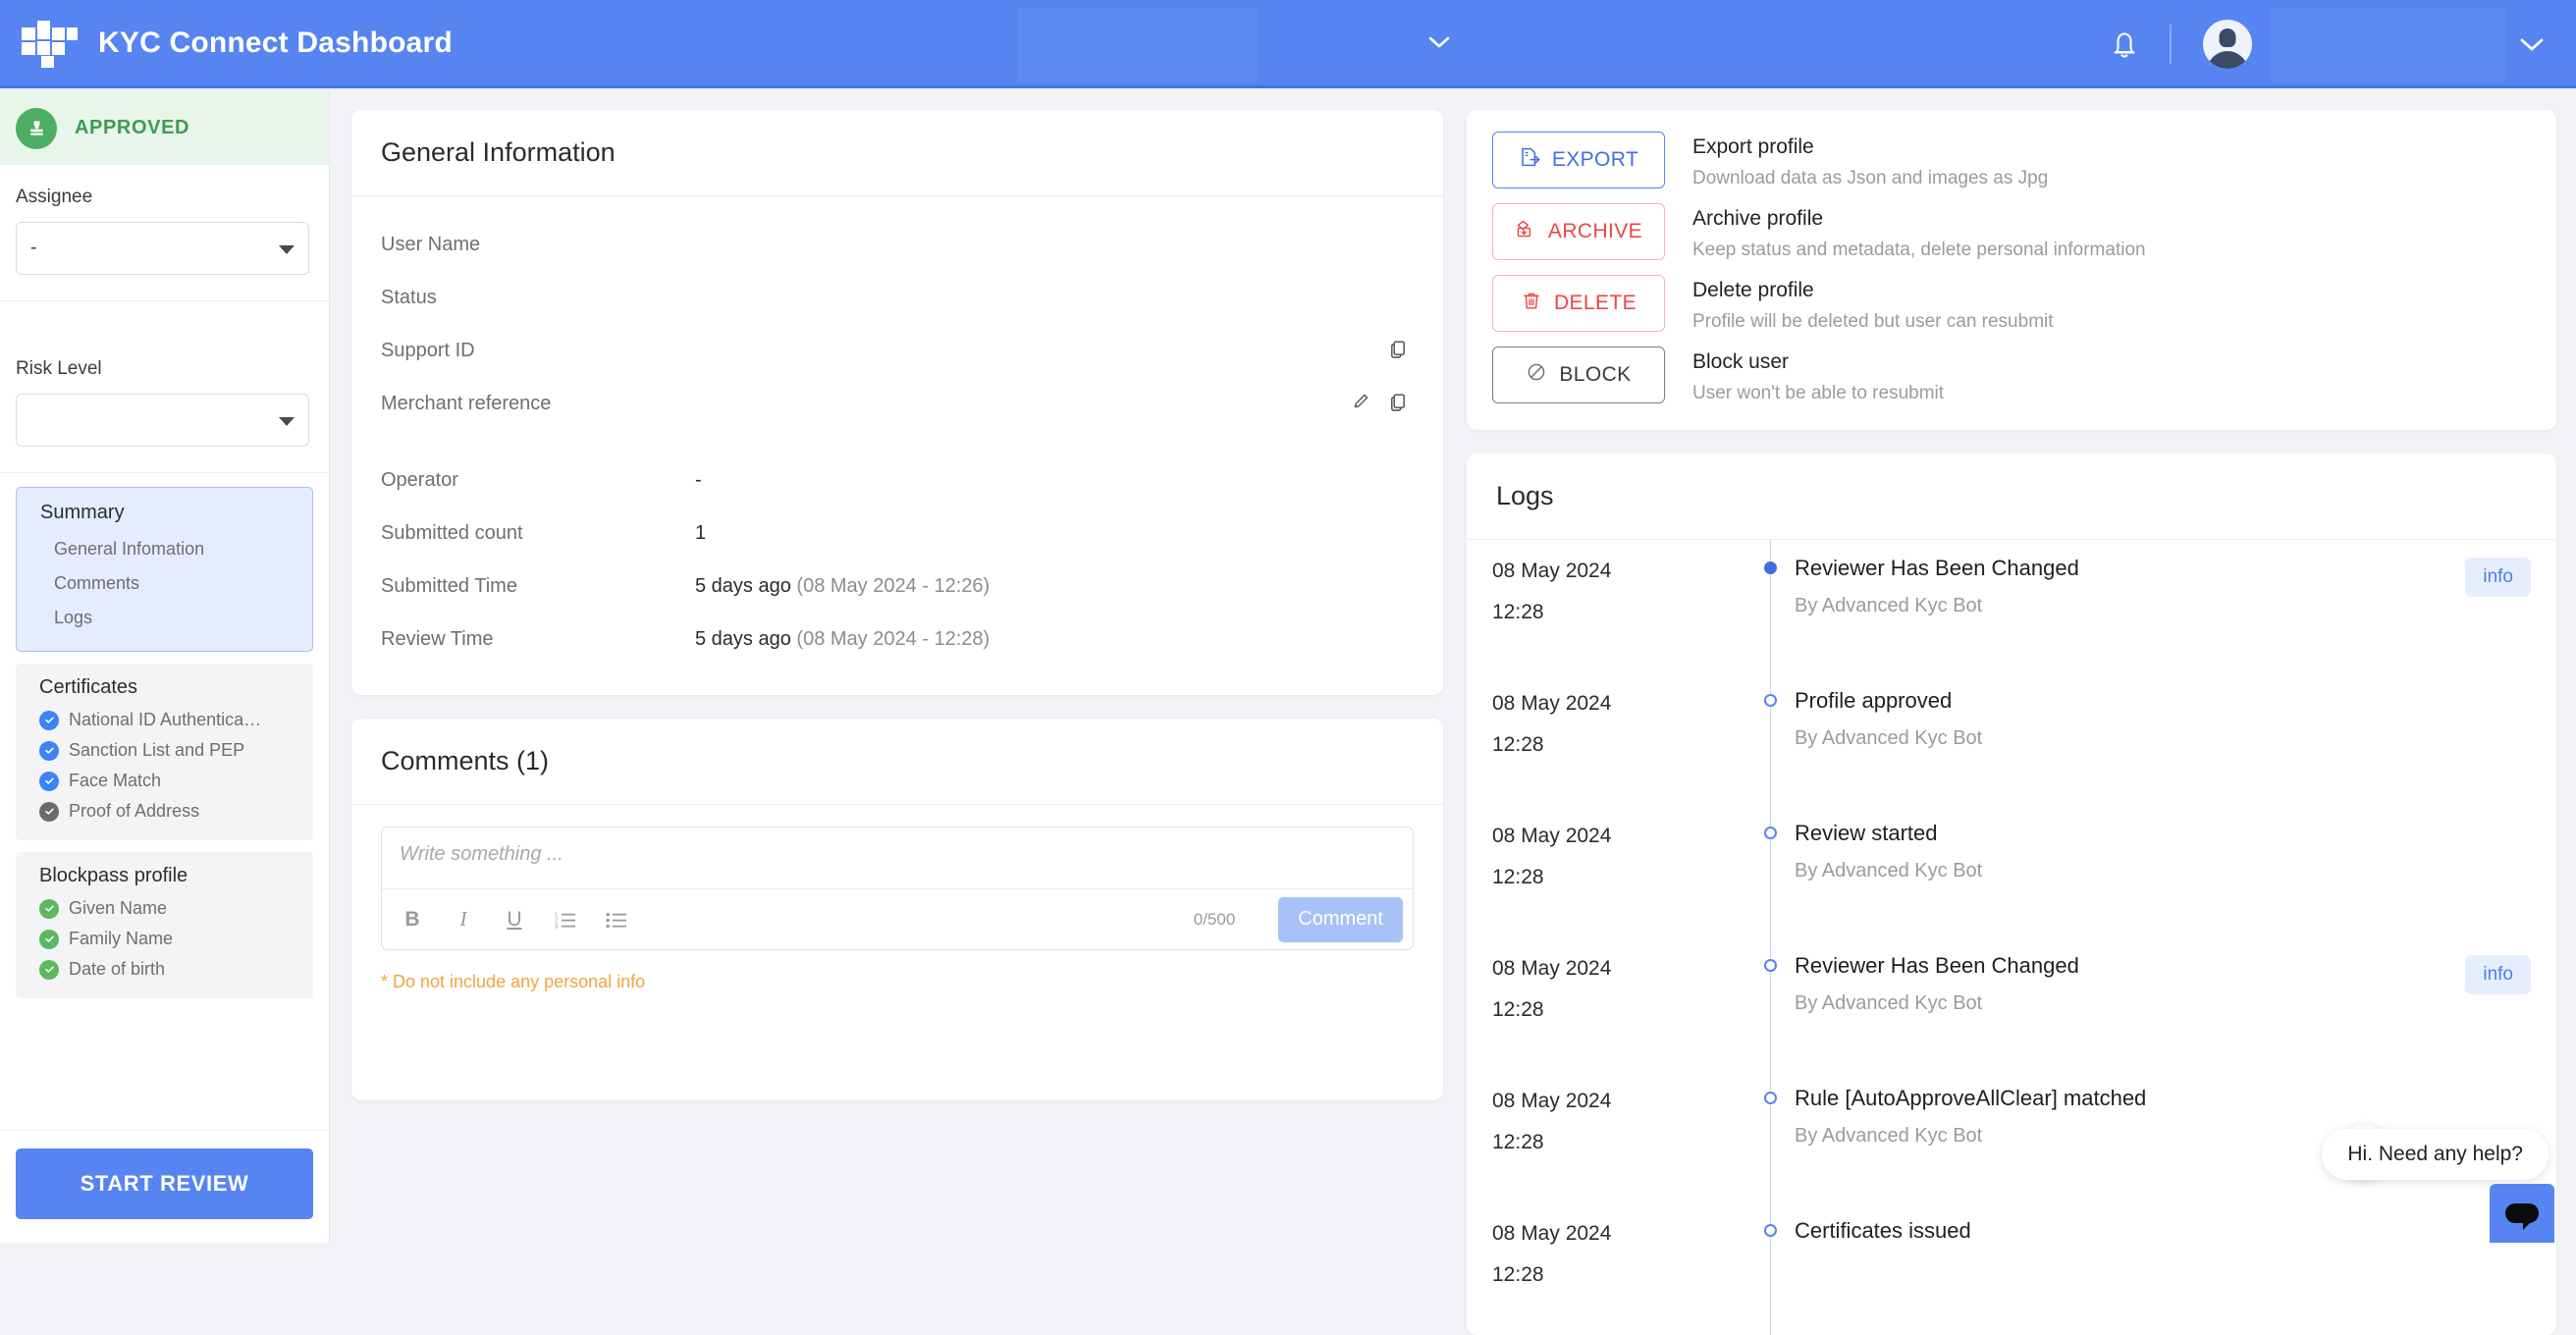 This screenshot has width=2576, height=1335. I want to click on risk-level-select, so click(162, 420).